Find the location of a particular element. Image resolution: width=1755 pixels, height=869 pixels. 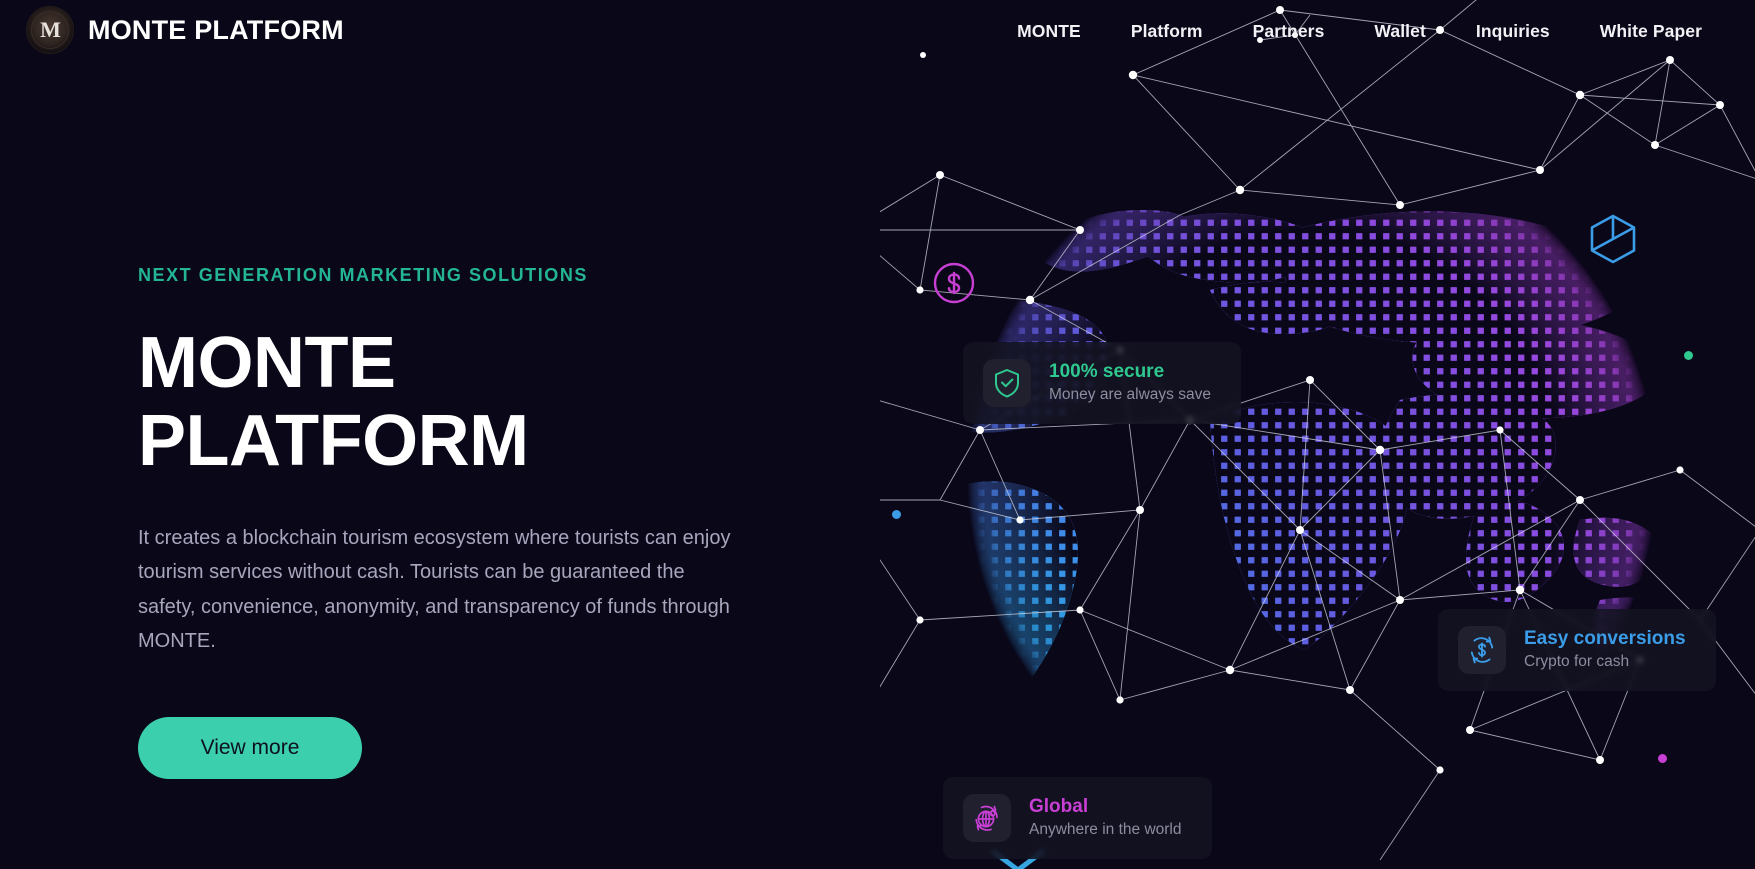

feature-card-title: Easy conversions is located at coordinates (1605, 638).